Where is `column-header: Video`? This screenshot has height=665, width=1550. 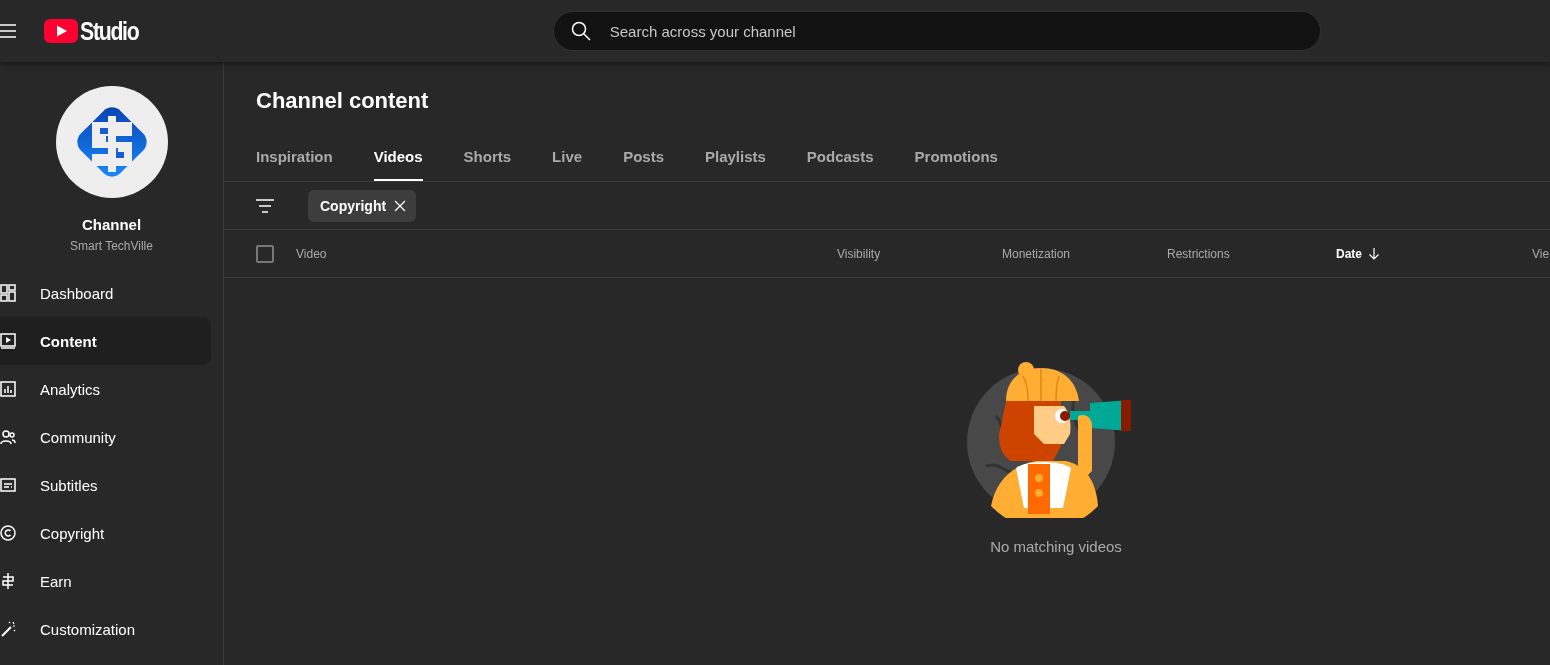 column-header: Video is located at coordinates (311, 253).